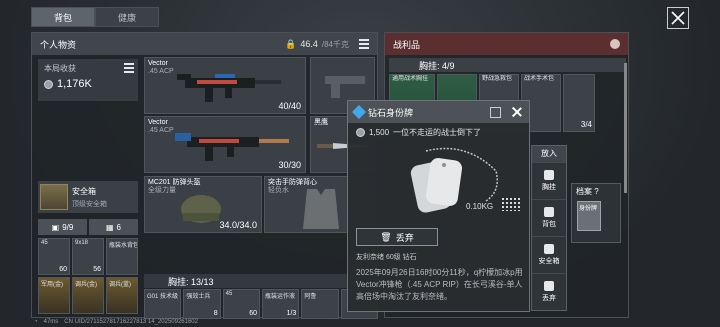 The height and width of the screenshot is (327, 720). What do you see at coordinates (511, 204) in the screenshot?
I see `size-grid-icon` at bounding box center [511, 204].